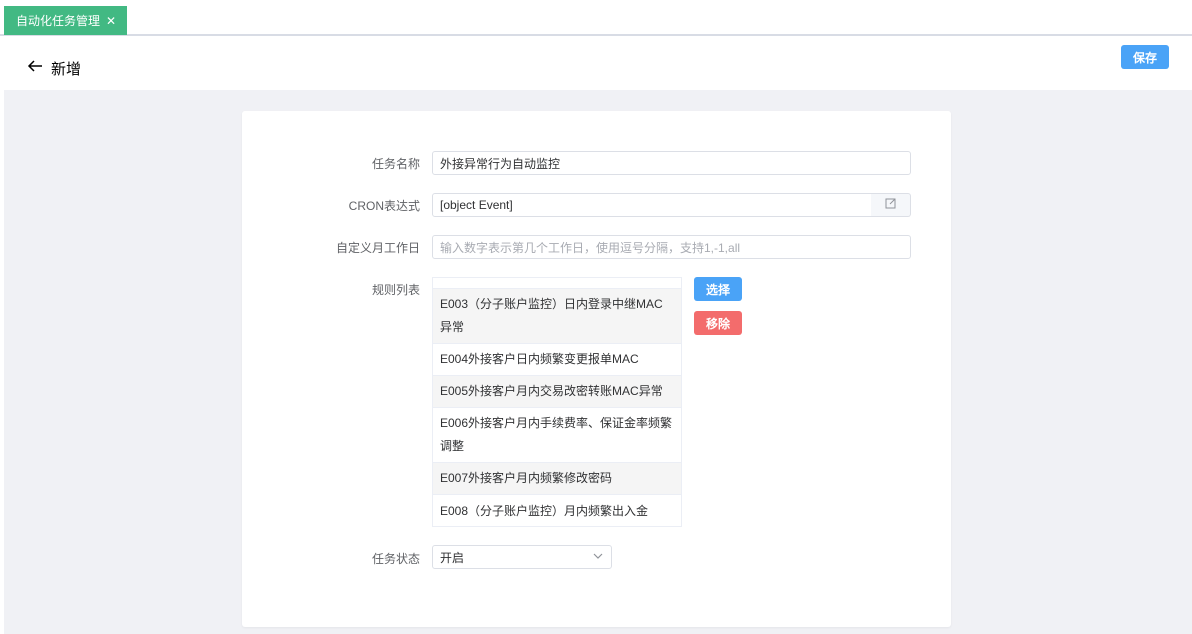 Image resolution: width=1192 pixels, height=634 pixels. I want to click on cron-label: CRON表达式, so click(384, 206).